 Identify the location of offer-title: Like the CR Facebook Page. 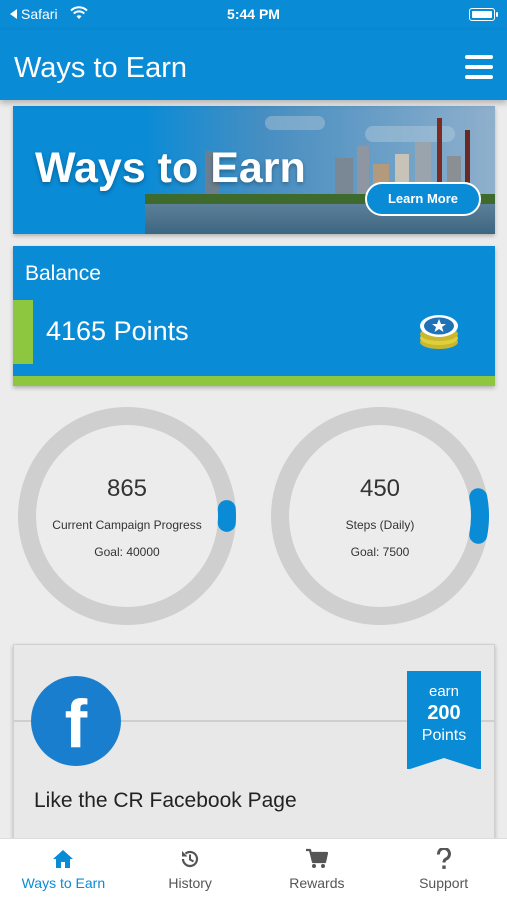
(165, 800).